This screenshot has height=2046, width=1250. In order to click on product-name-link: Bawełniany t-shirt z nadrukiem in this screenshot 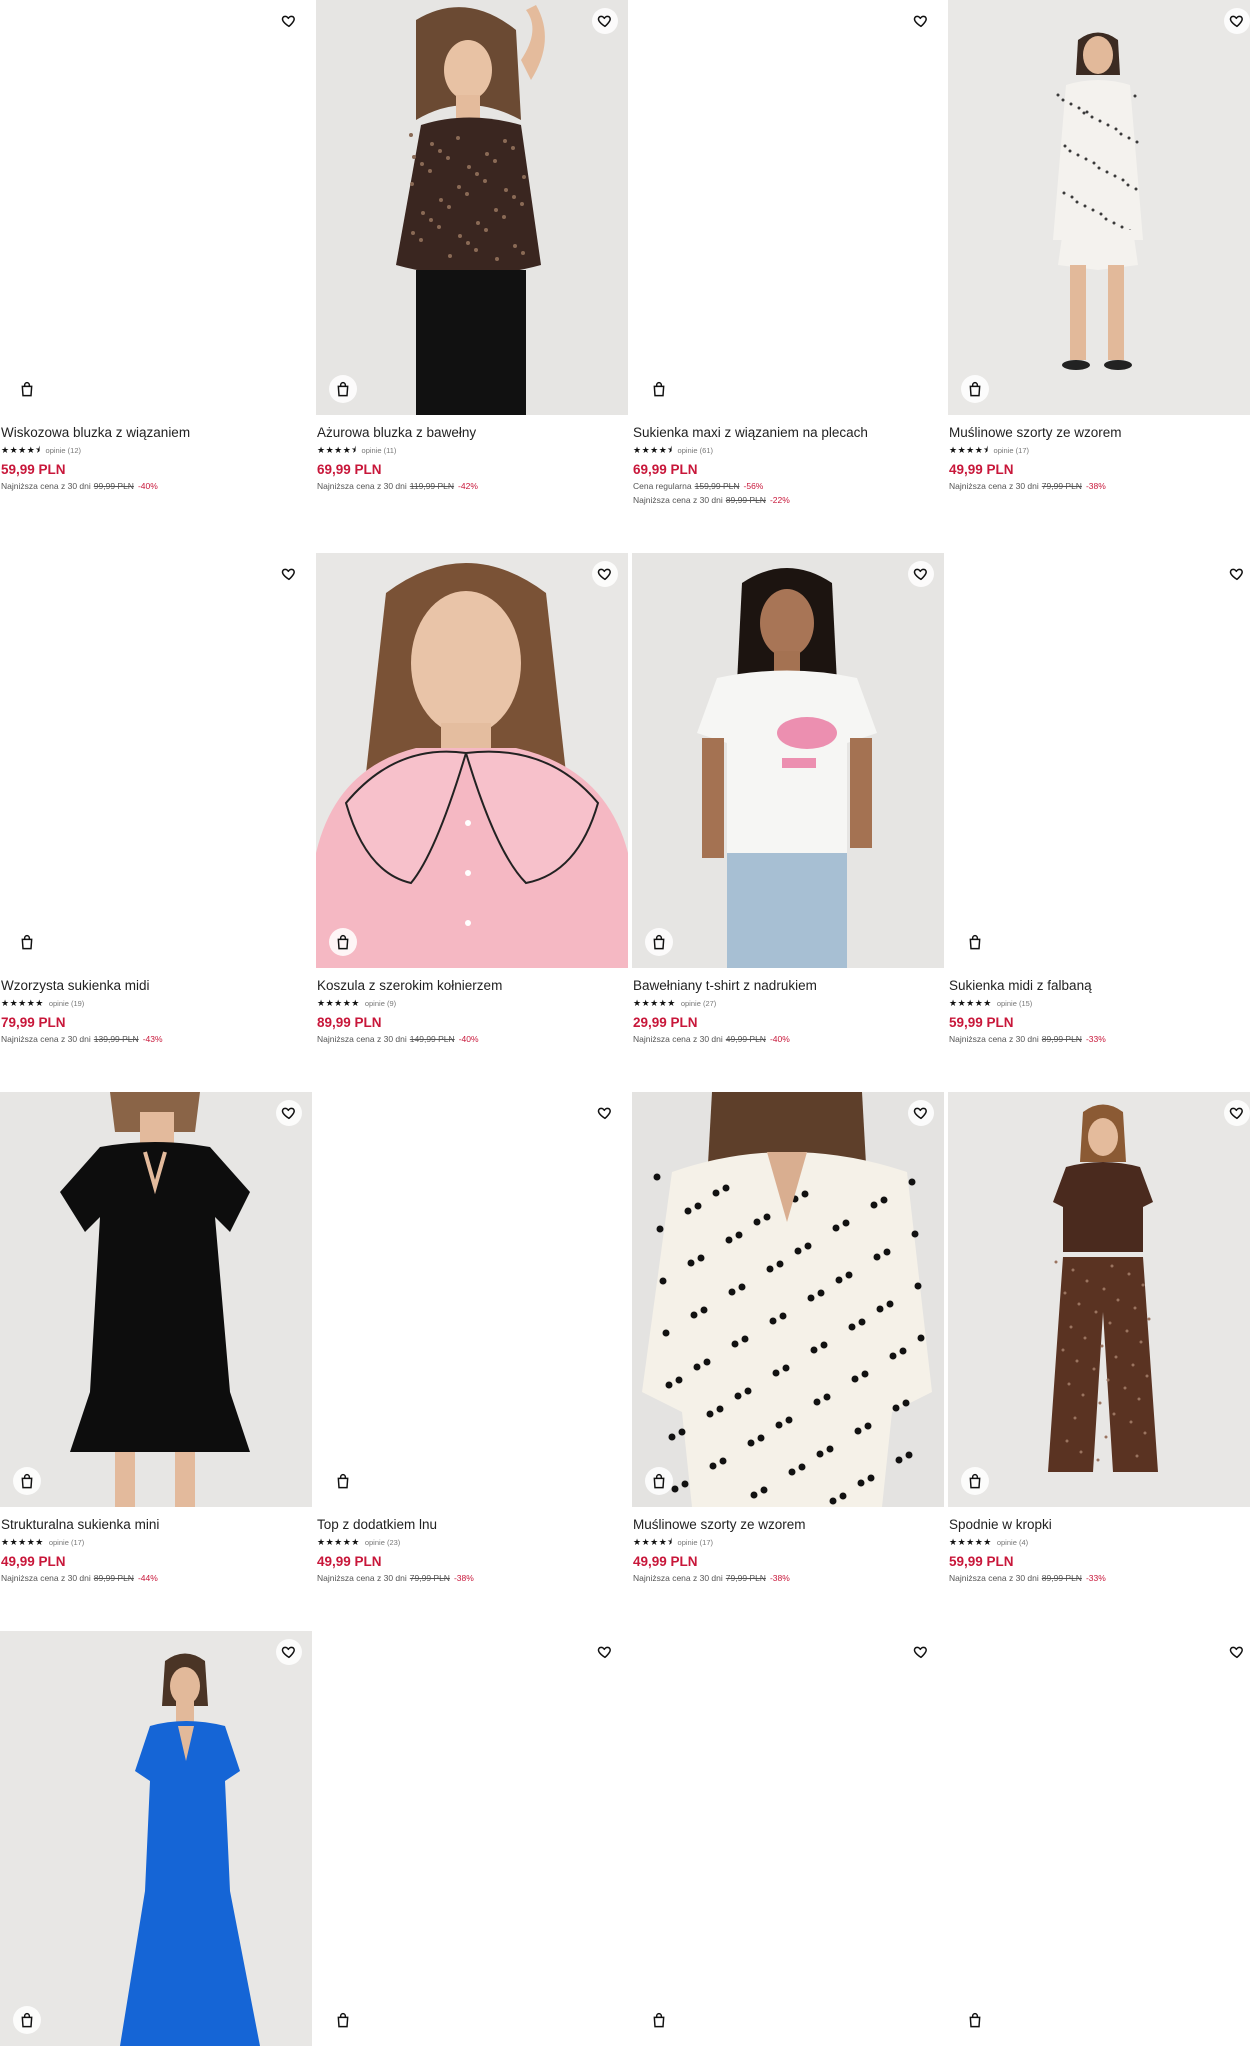, I will do `click(788, 986)`.